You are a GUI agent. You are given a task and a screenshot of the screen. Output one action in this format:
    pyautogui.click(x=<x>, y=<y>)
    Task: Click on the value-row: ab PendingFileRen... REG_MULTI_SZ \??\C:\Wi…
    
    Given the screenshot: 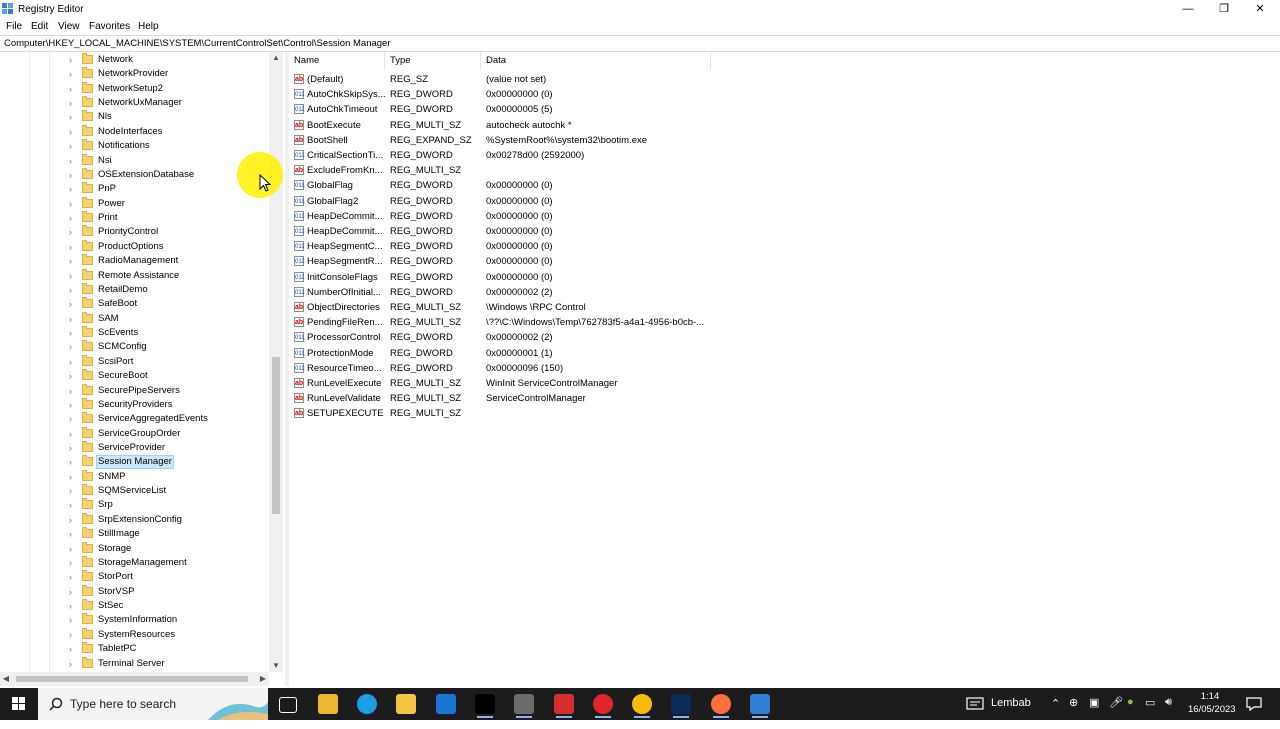 What is the action you would take?
    pyautogui.click(x=639, y=322)
    